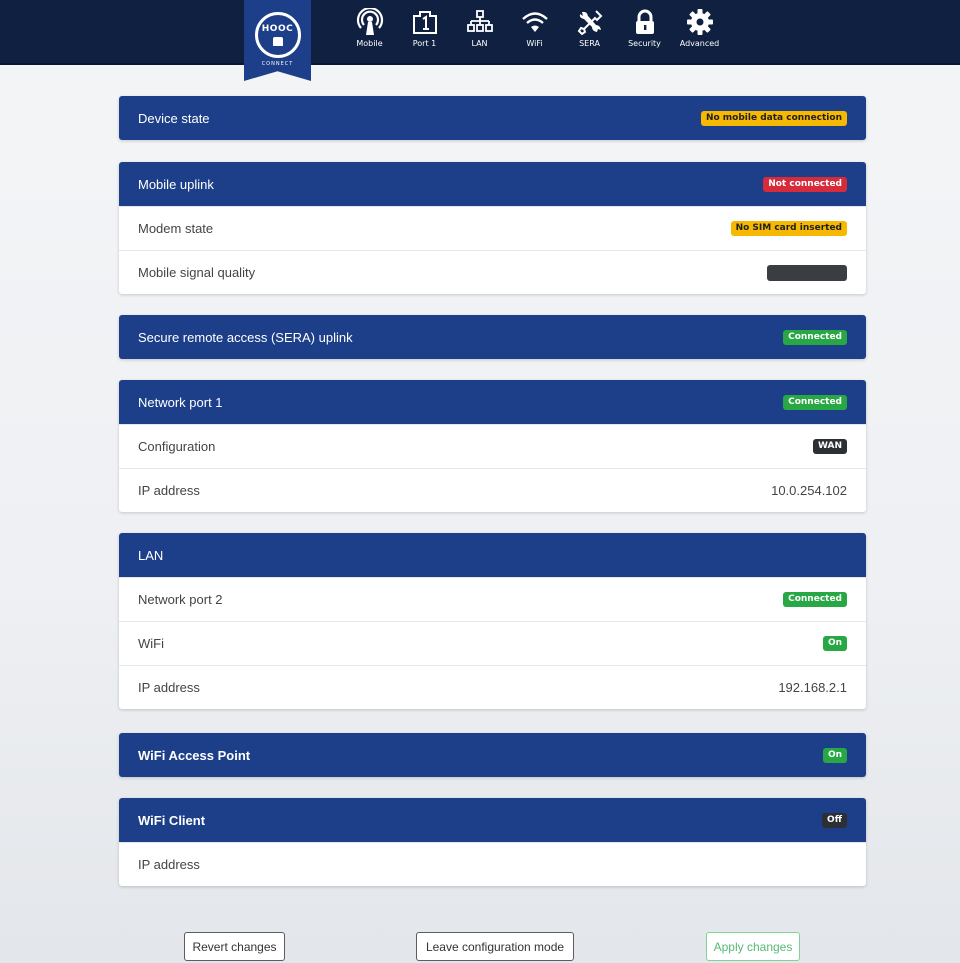  Describe the element at coordinates (369, 36) in the screenshot. I see `nav-item-mobile: Mobile` at that location.